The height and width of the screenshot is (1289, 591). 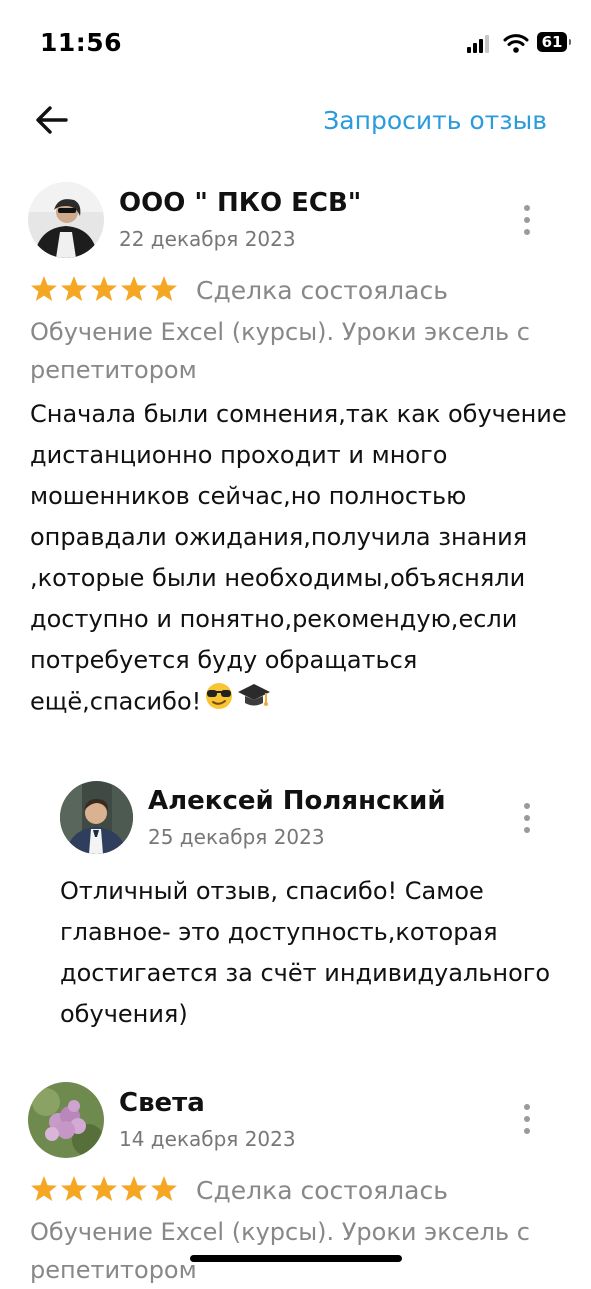 What do you see at coordinates (516, 43) in the screenshot?
I see `wifi-icon` at bounding box center [516, 43].